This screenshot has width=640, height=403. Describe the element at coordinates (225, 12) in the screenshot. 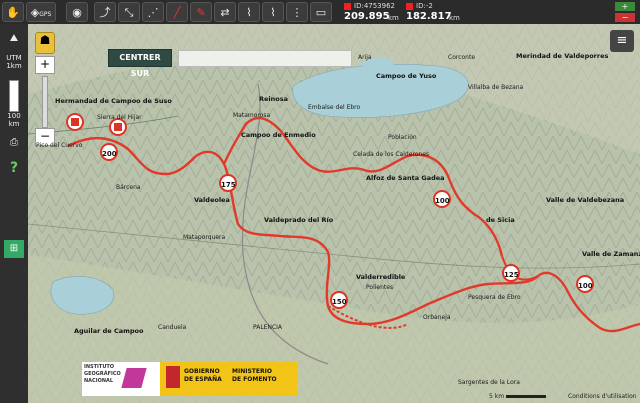

I see `measure-tool-button: ⇄` at that location.